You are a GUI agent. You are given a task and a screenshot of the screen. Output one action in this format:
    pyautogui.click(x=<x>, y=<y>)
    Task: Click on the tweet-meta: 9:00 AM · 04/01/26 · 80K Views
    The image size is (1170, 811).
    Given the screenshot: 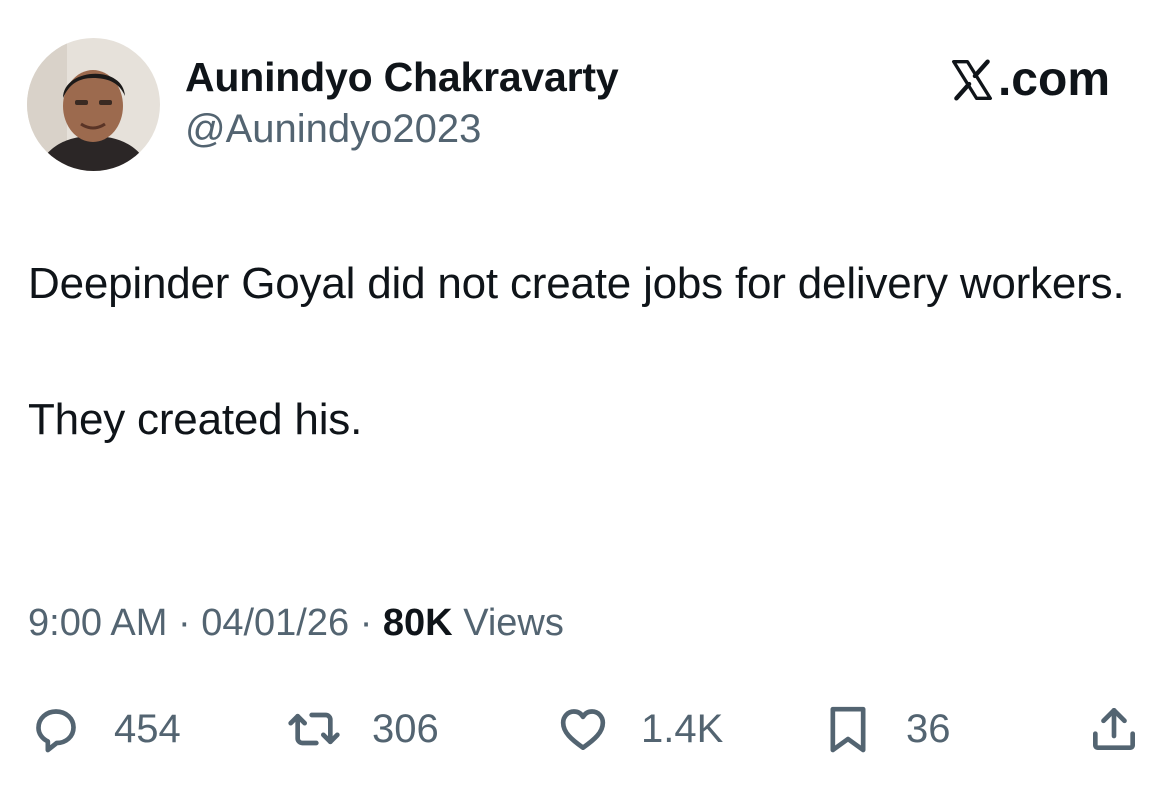 What is the action you would take?
    pyautogui.click(x=296, y=623)
    